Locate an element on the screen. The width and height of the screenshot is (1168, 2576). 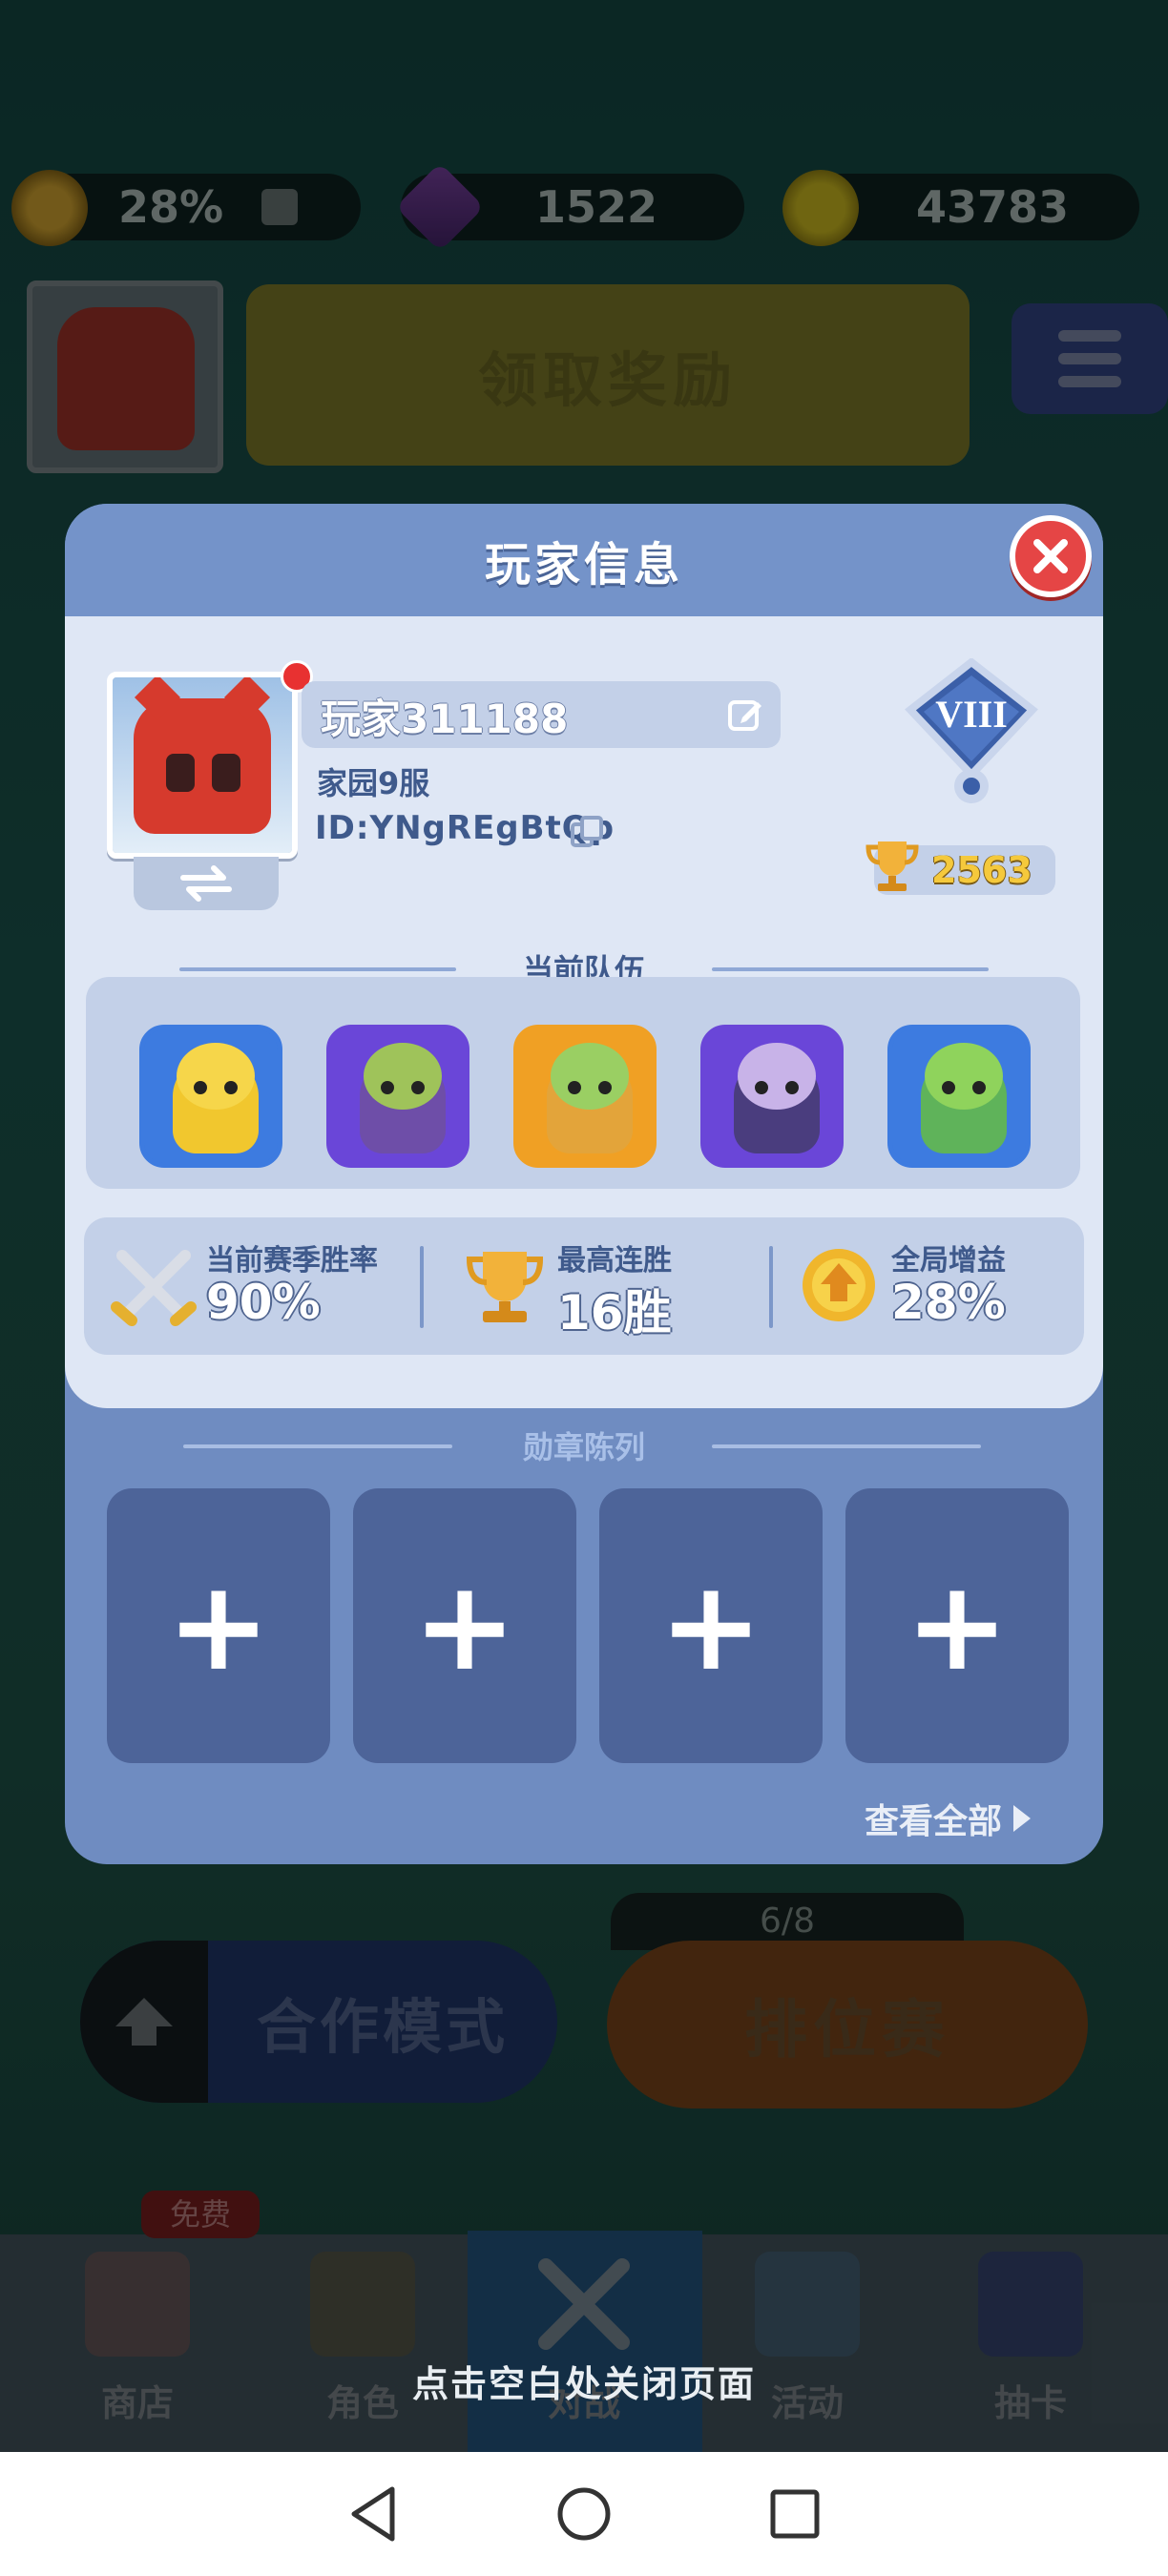
dialog-header: 玩家信息 is located at coordinates (584, 560).